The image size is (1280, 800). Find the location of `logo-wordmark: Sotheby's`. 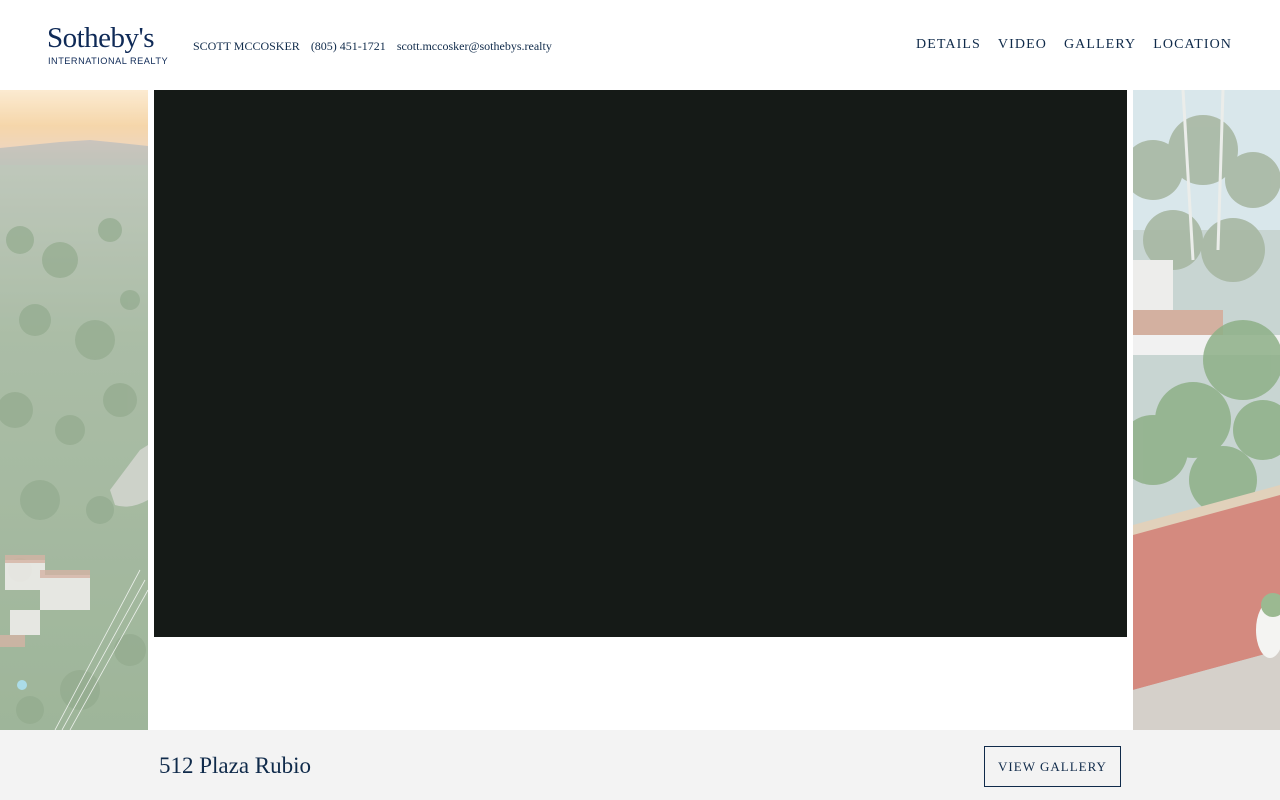

logo-wordmark: Sotheby's is located at coordinates (101, 38).